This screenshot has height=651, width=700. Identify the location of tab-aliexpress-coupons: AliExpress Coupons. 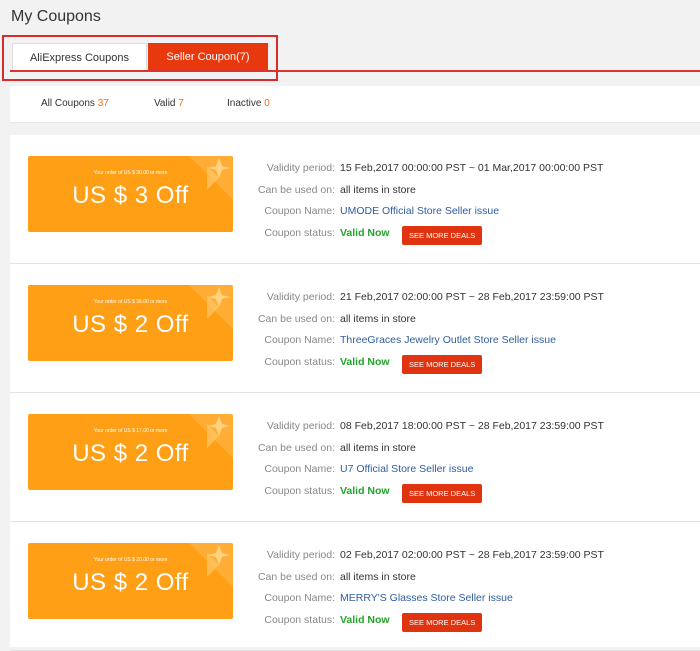
(79, 57).